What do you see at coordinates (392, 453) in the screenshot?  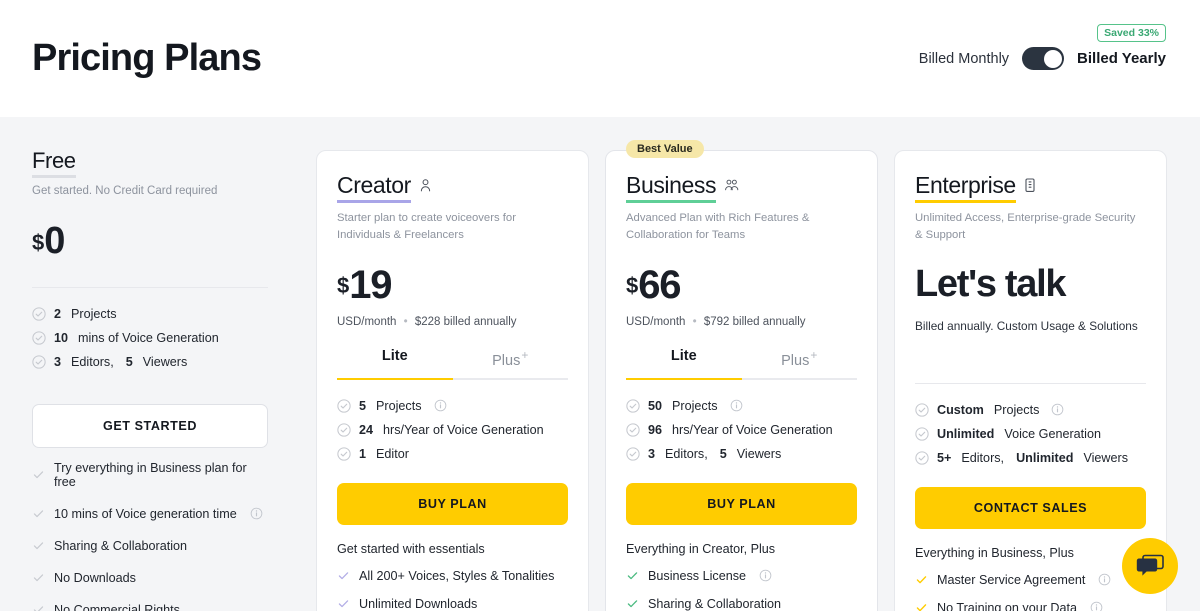 I see `feature-label: Editor` at bounding box center [392, 453].